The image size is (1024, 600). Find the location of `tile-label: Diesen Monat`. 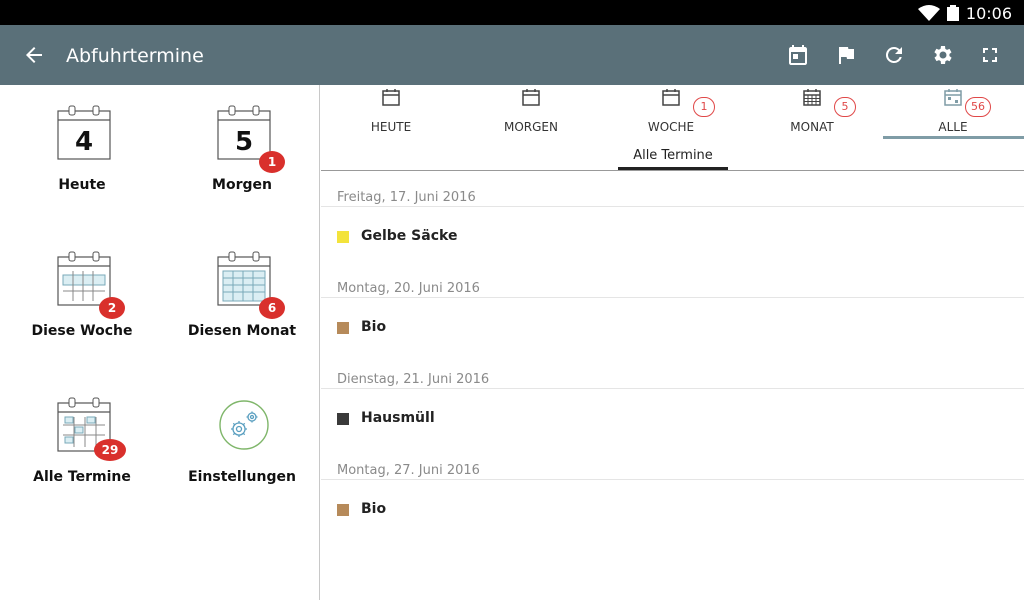

tile-label: Diesen Monat is located at coordinates (242, 331).